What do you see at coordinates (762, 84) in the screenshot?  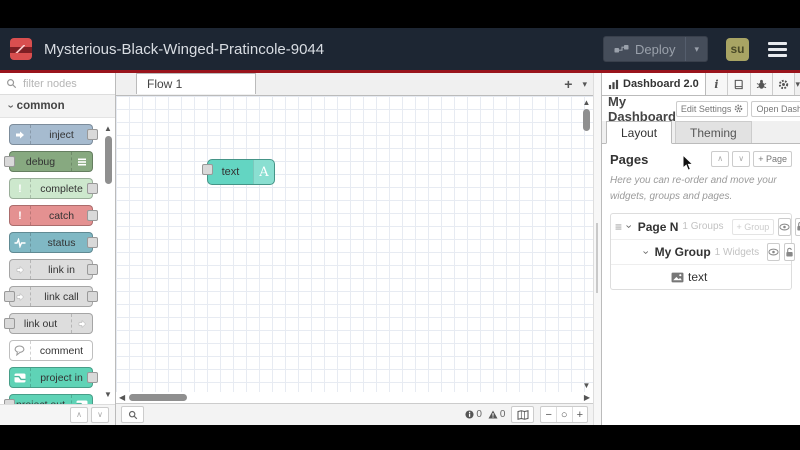 I see `tab-debug` at bounding box center [762, 84].